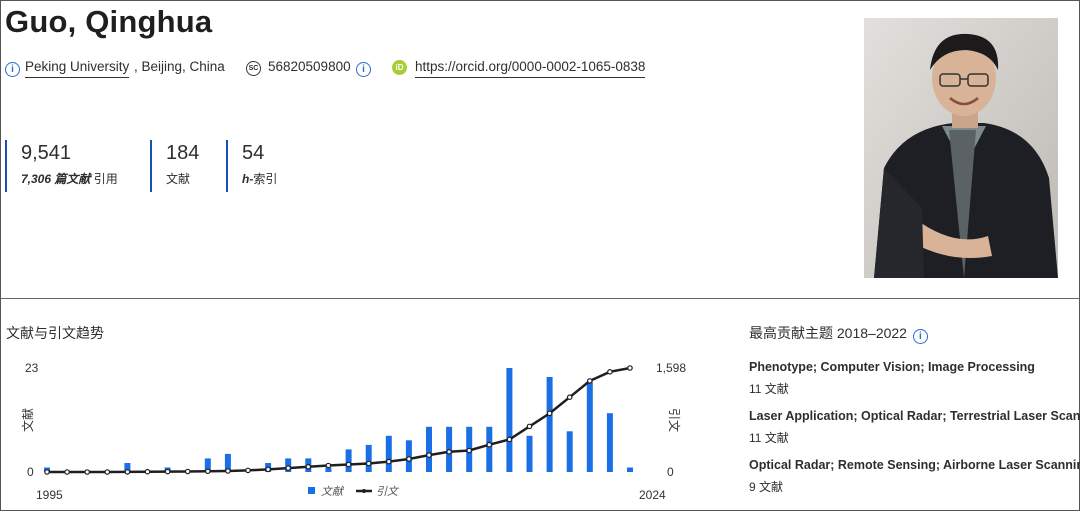 The width and height of the screenshot is (1080, 511). Describe the element at coordinates (309, 66) in the screenshot. I see `scopus-author-id: 56820509800` at that location.